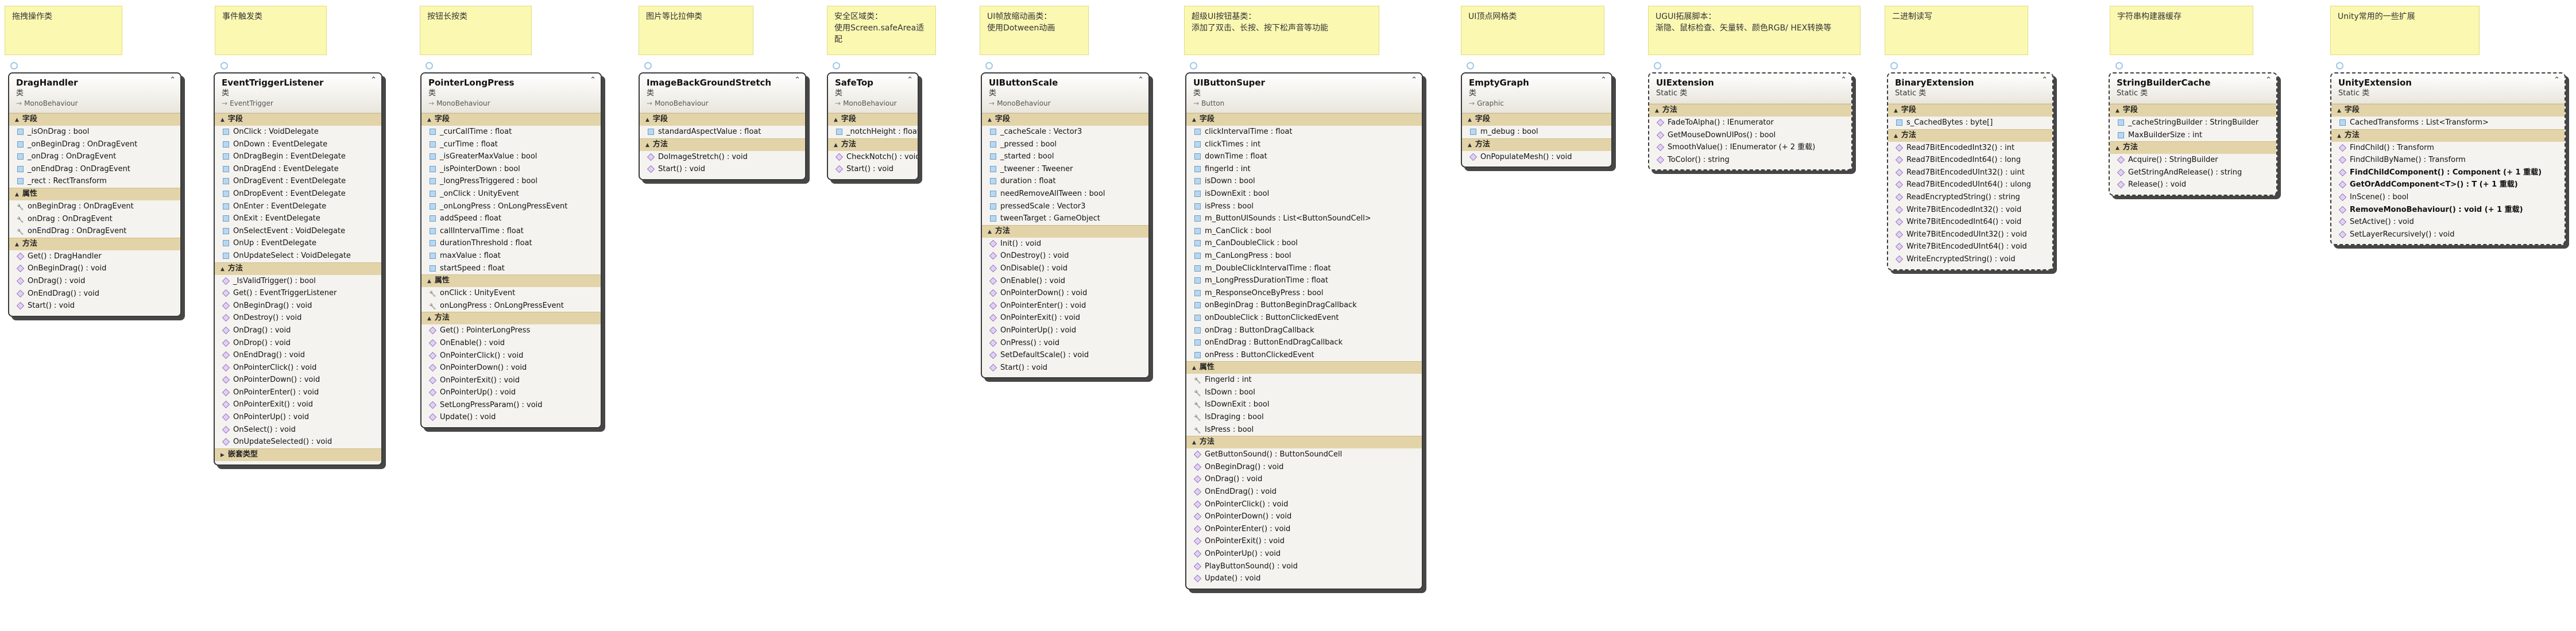  What do you see at coordinates (94, 132) in the screenshot?
I see `member-row: _isOnDrag : bool` at bounding box center [94, 132].